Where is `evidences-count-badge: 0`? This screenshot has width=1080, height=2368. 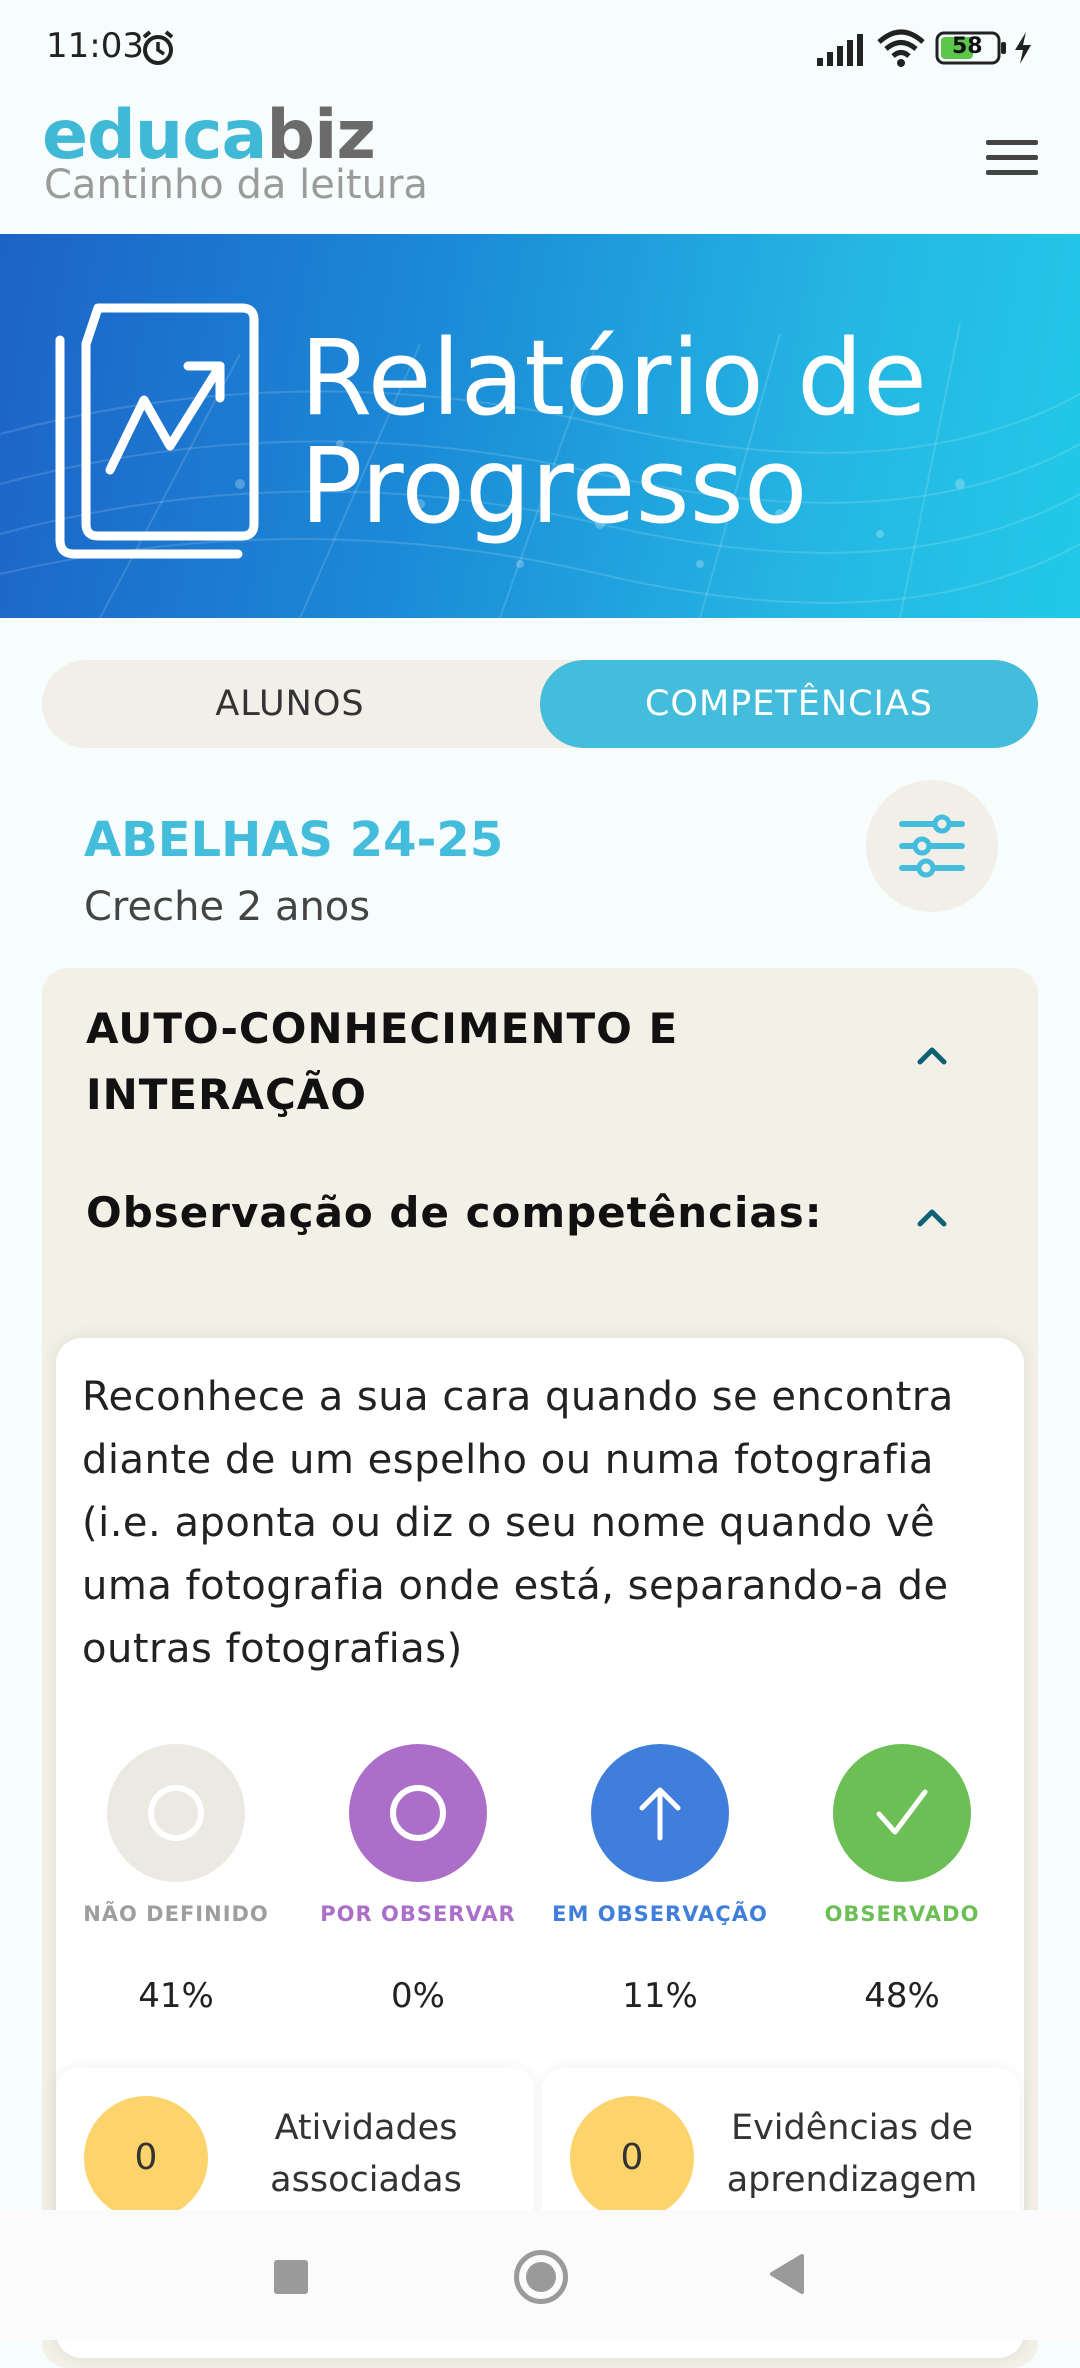
evidences-count-badge: 0 is located at coordinates (632, 2158).